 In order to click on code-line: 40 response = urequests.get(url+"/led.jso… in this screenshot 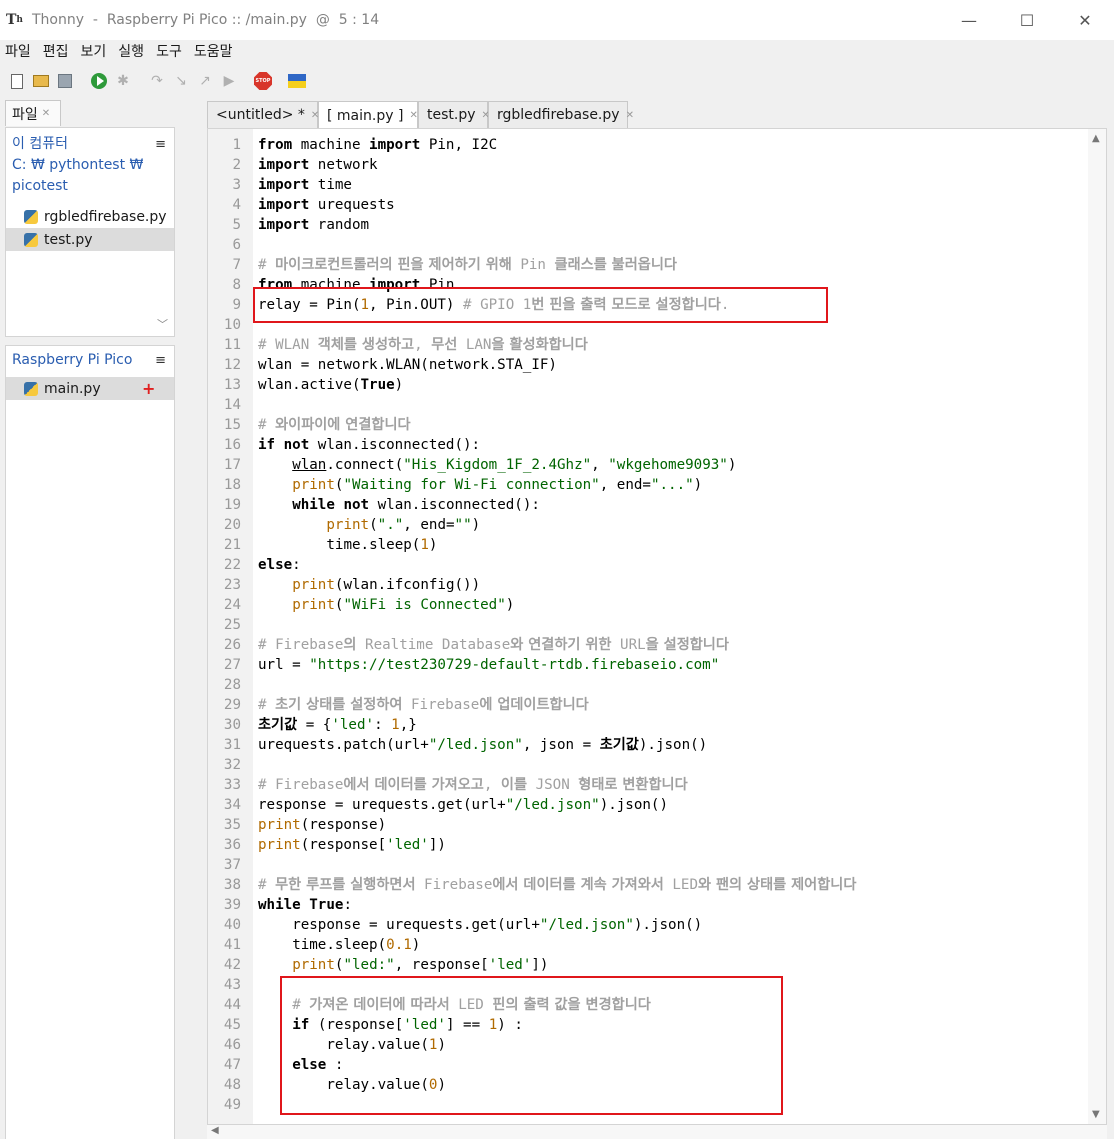, I will do `click(657, 925)`.